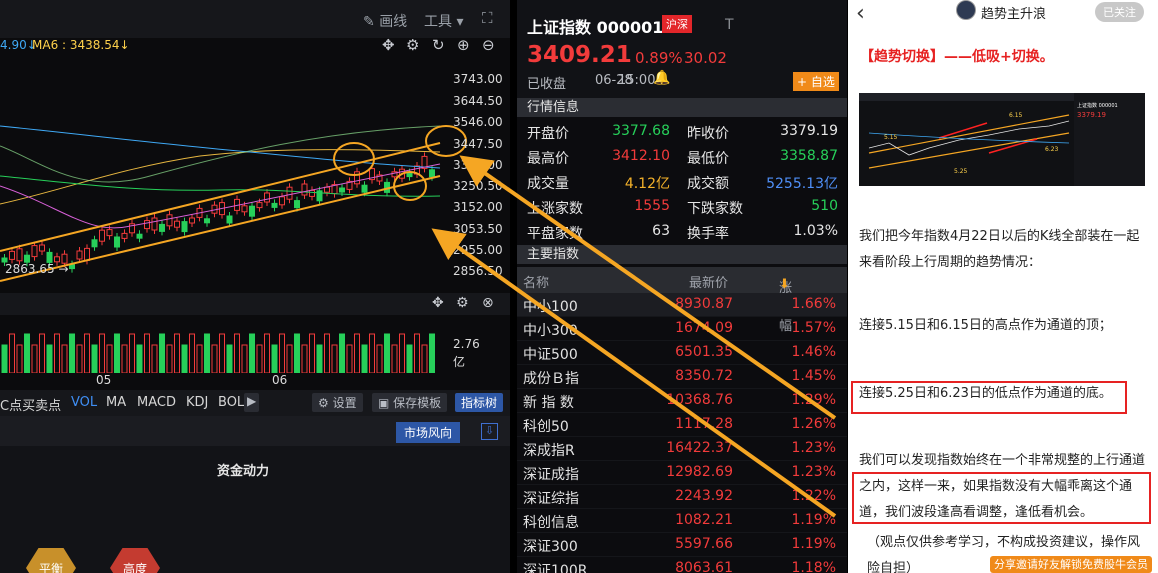 The width and height of the screenshot is (1158, 573). What do you see at coordinates (255, 304) in the screenshot?
I see `volume-panel-header: ✥ ⚙ ⊗` at bounding box center [255, 304].